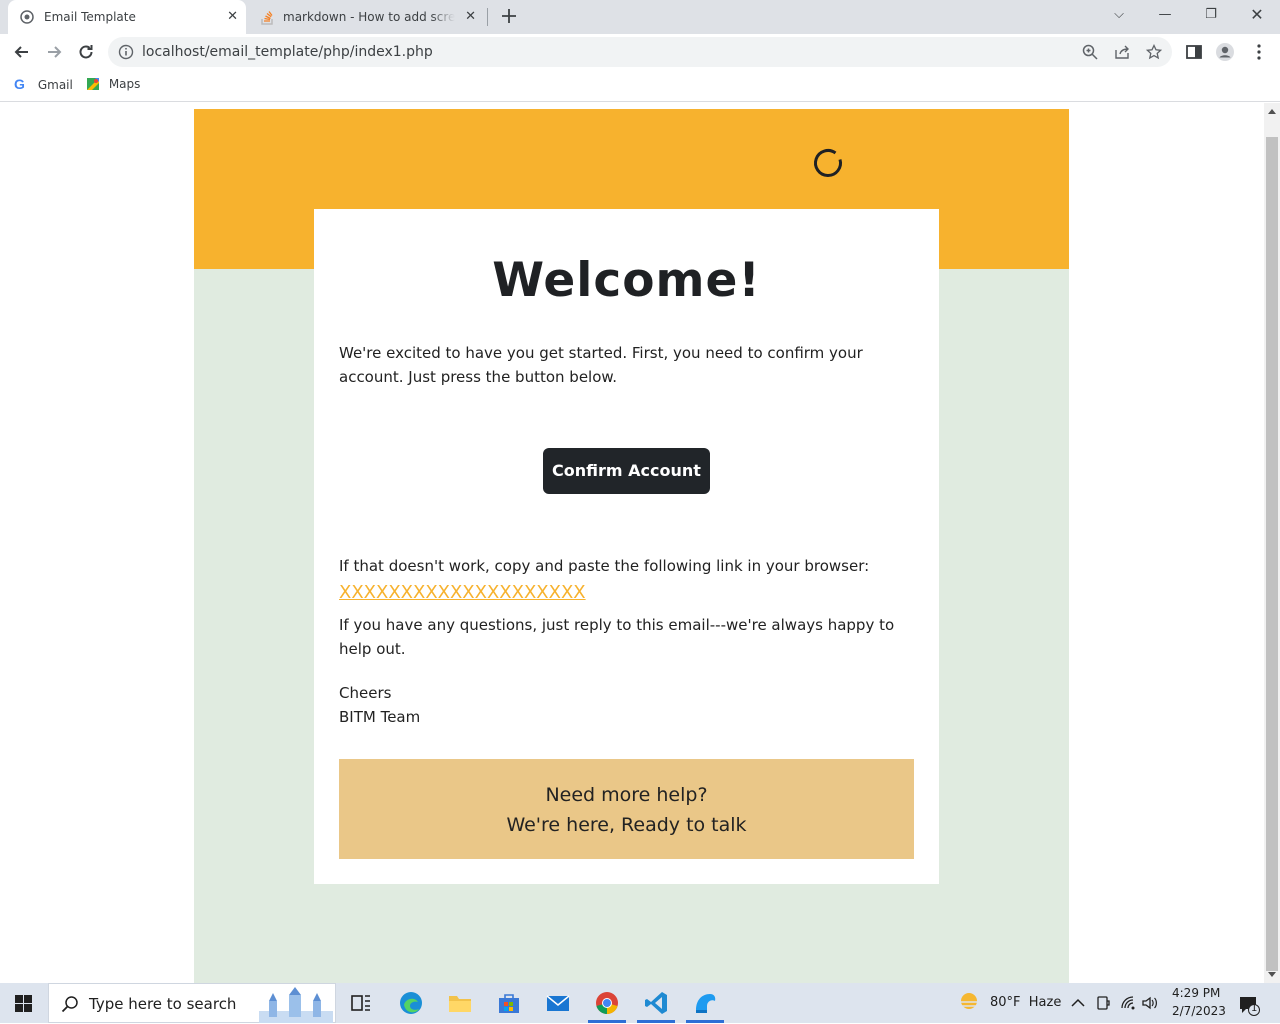  What do you see at coordinates (27, 17) in the screenshot?
I see `globe-icon` at bounding box center [27, 17].